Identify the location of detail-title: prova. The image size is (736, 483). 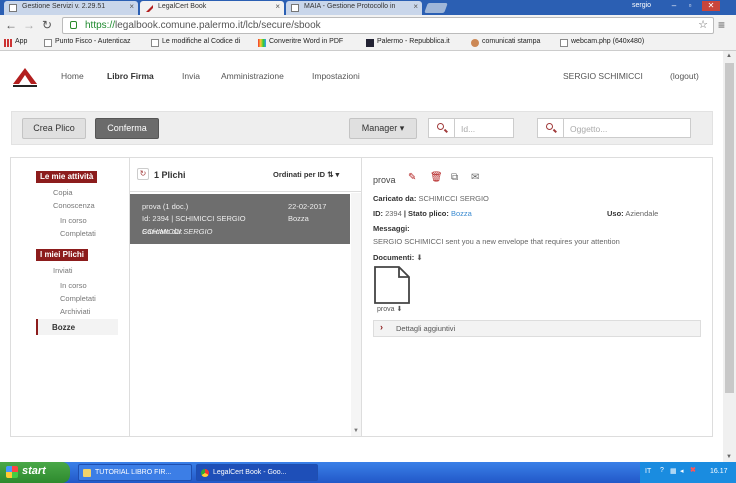
(384, 180).